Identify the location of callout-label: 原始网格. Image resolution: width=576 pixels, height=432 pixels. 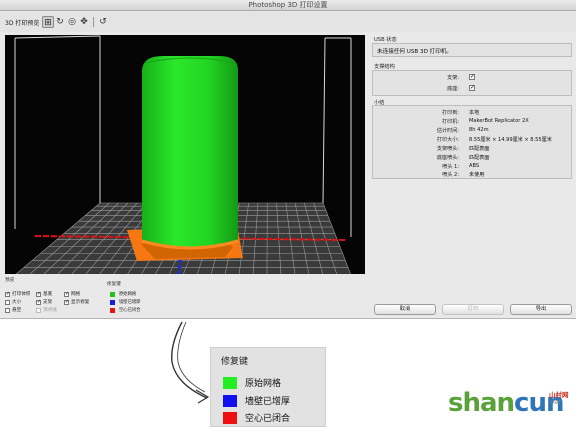
(263, 384).